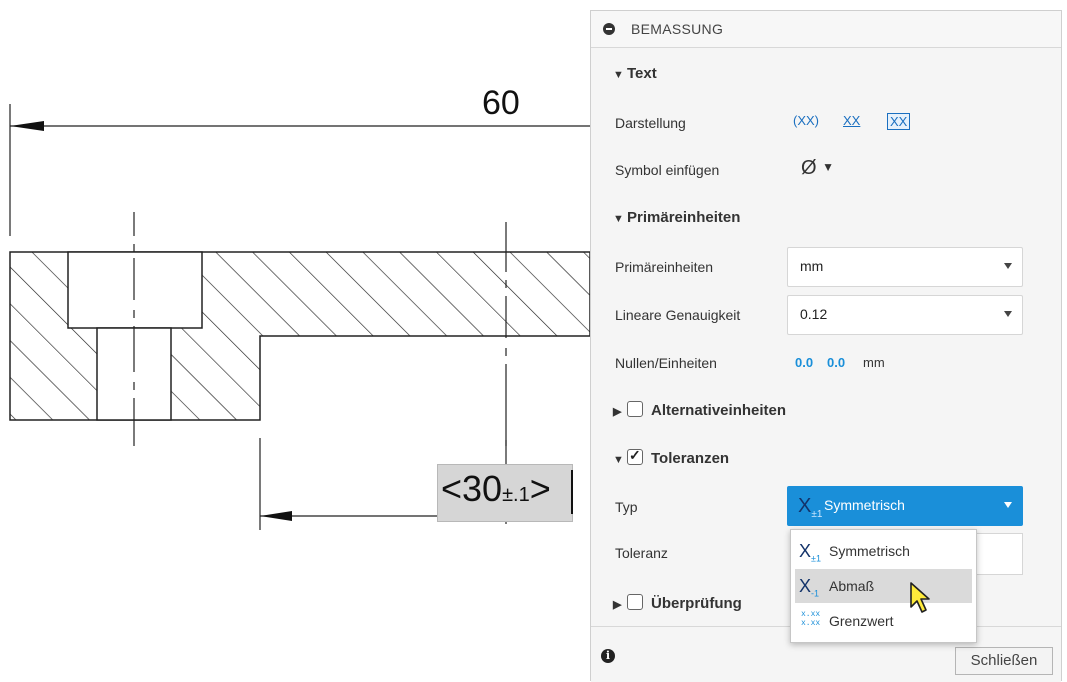  I want to click on tolerance-type-select: X±1 Symmetrisch, so click(905, 506).